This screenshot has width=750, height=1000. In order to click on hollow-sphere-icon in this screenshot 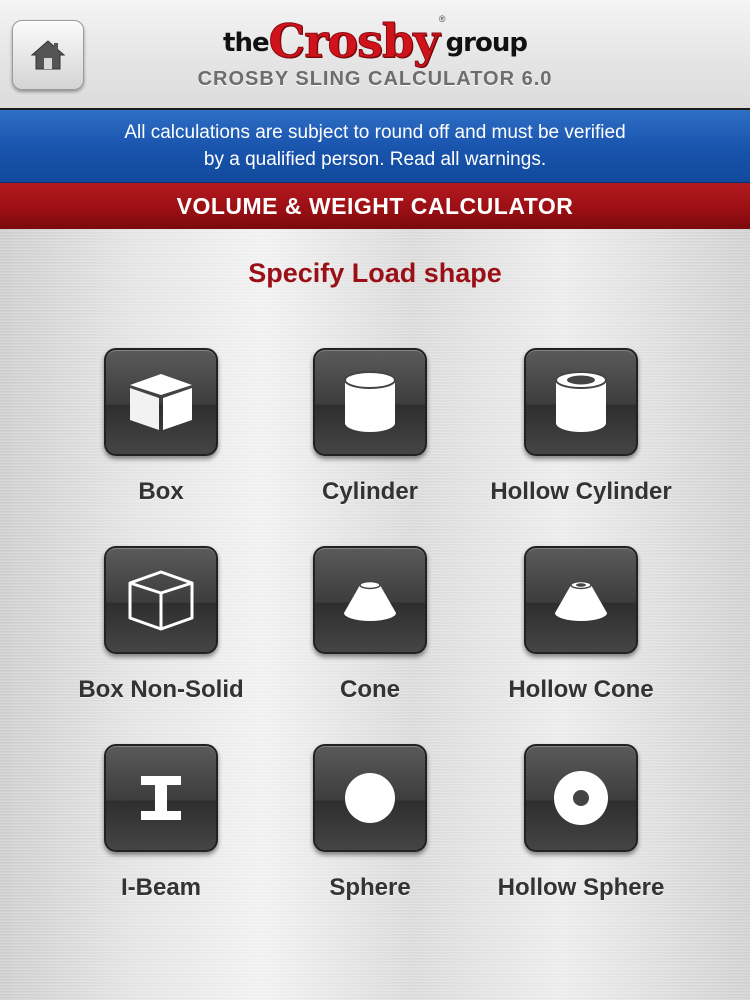, I will do `click(581, 798)`.